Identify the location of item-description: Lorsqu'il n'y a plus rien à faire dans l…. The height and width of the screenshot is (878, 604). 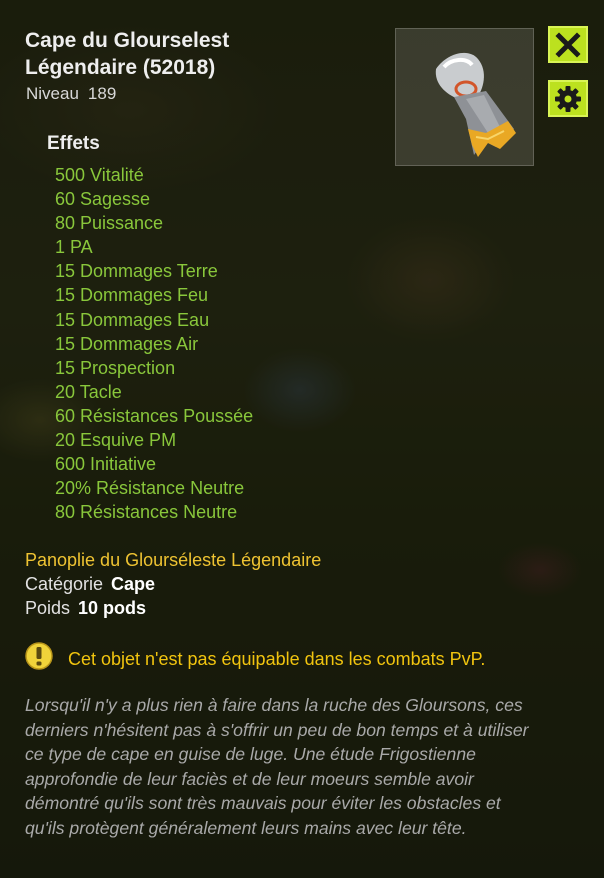
(277, 766).